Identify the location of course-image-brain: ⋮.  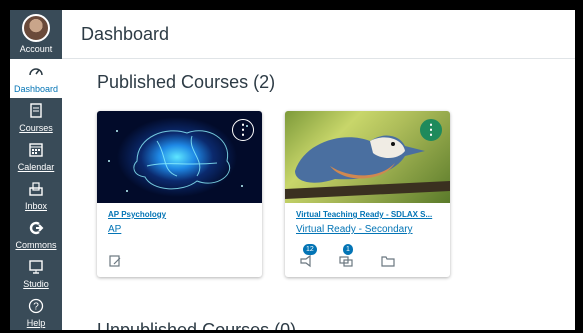
(179, 157).